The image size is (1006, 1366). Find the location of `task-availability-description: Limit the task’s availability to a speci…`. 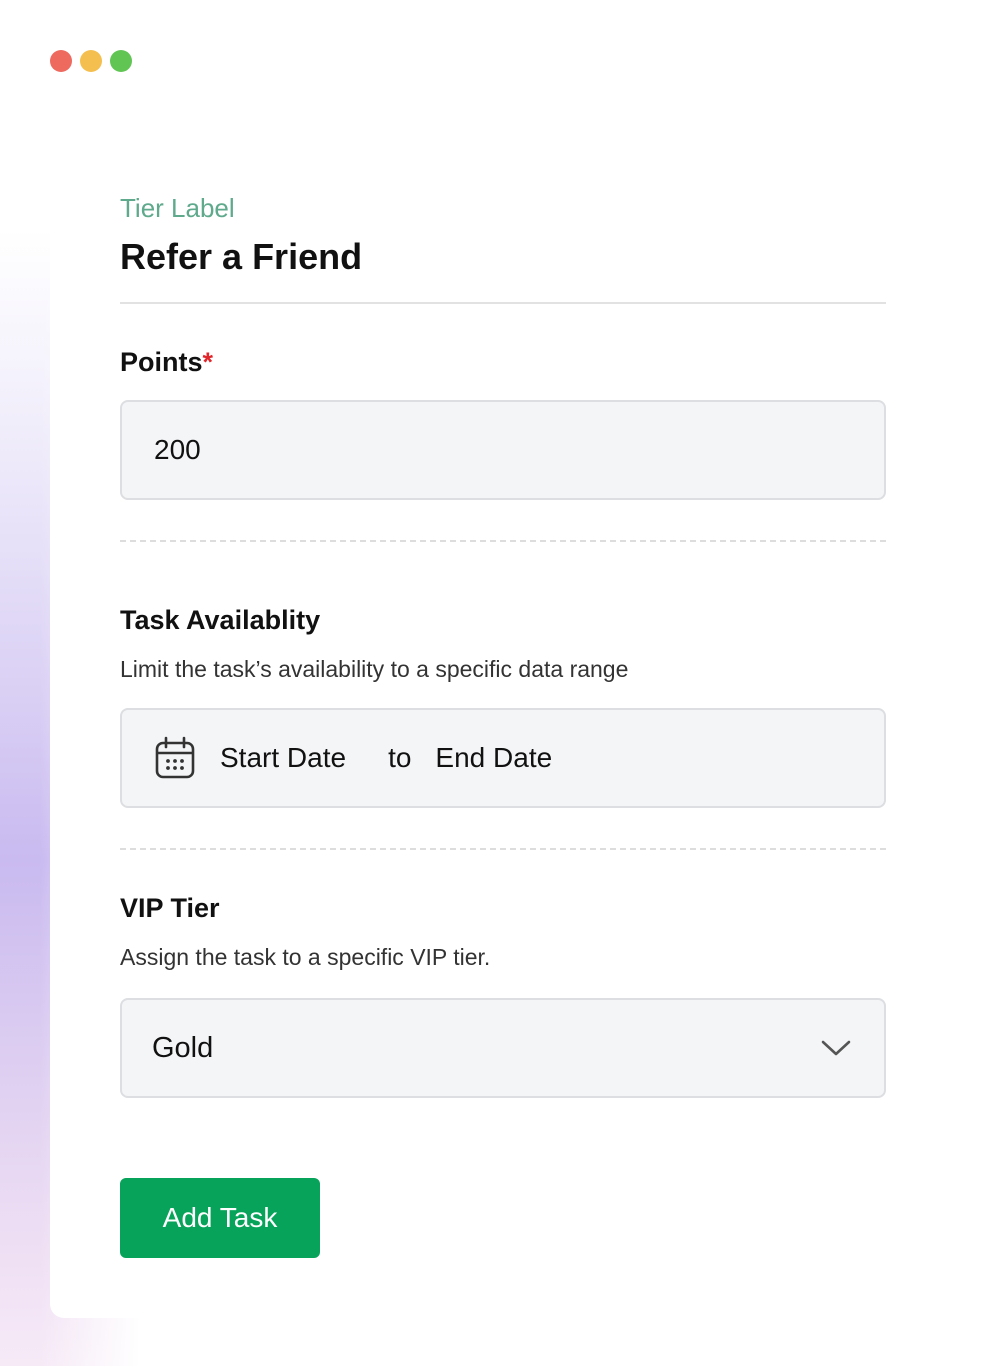

task-availability-description: Limit the task’s availability to a speci… is located at coordinates (374, 669).